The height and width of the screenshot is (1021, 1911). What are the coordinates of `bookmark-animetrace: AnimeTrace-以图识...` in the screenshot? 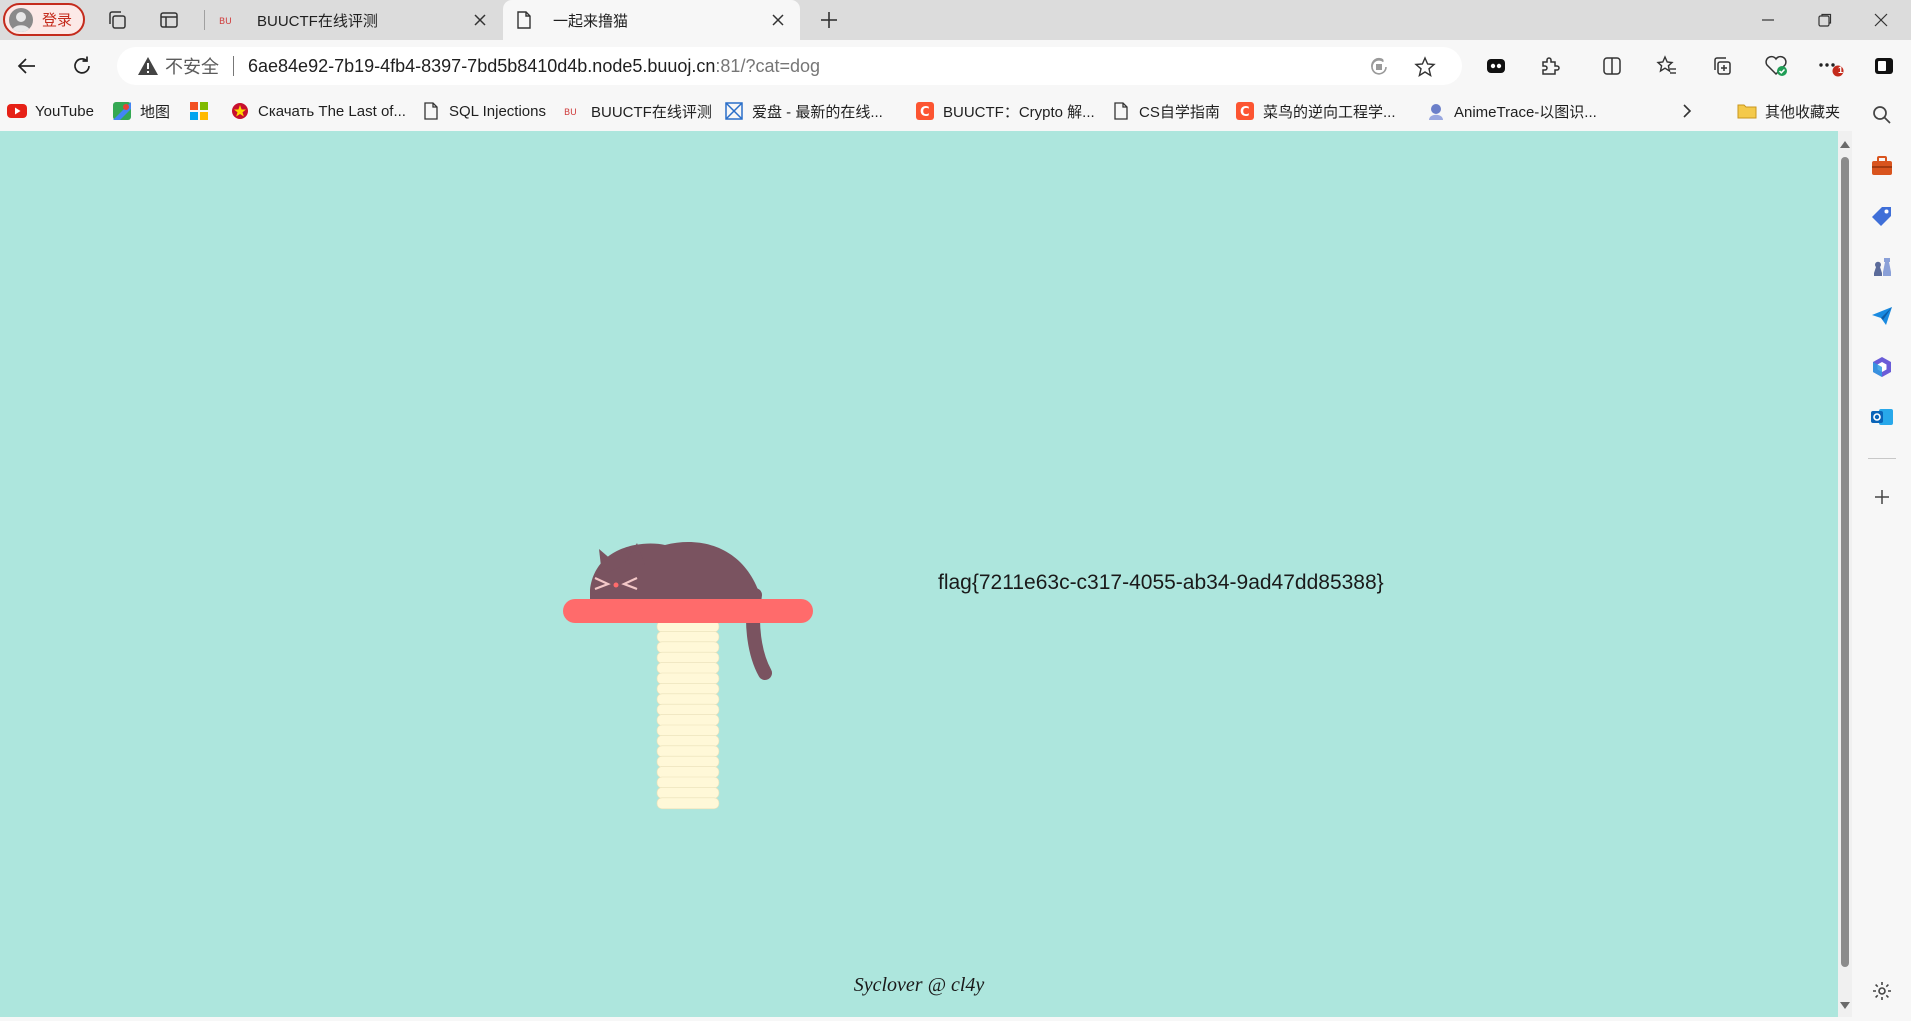 It's located at (1511, 111).